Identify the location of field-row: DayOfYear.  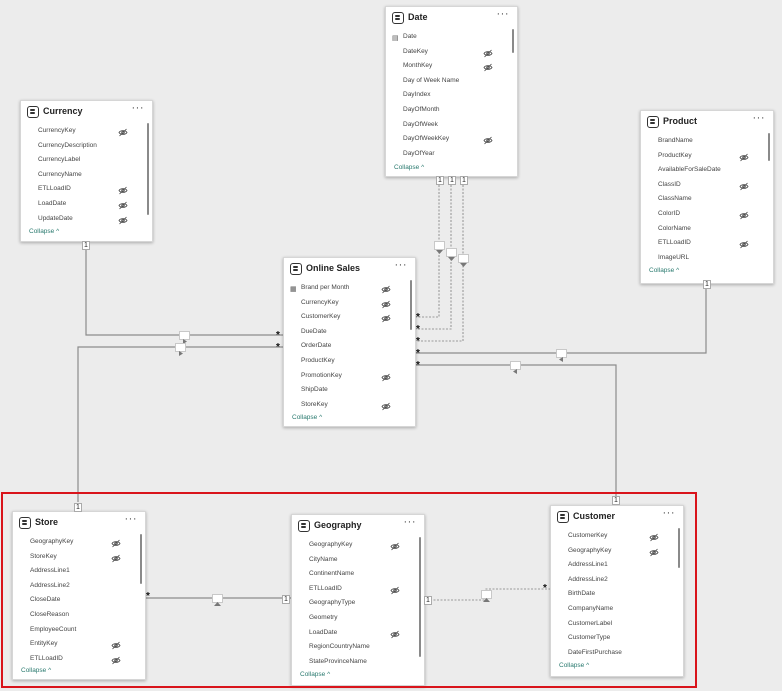
(444, 156).